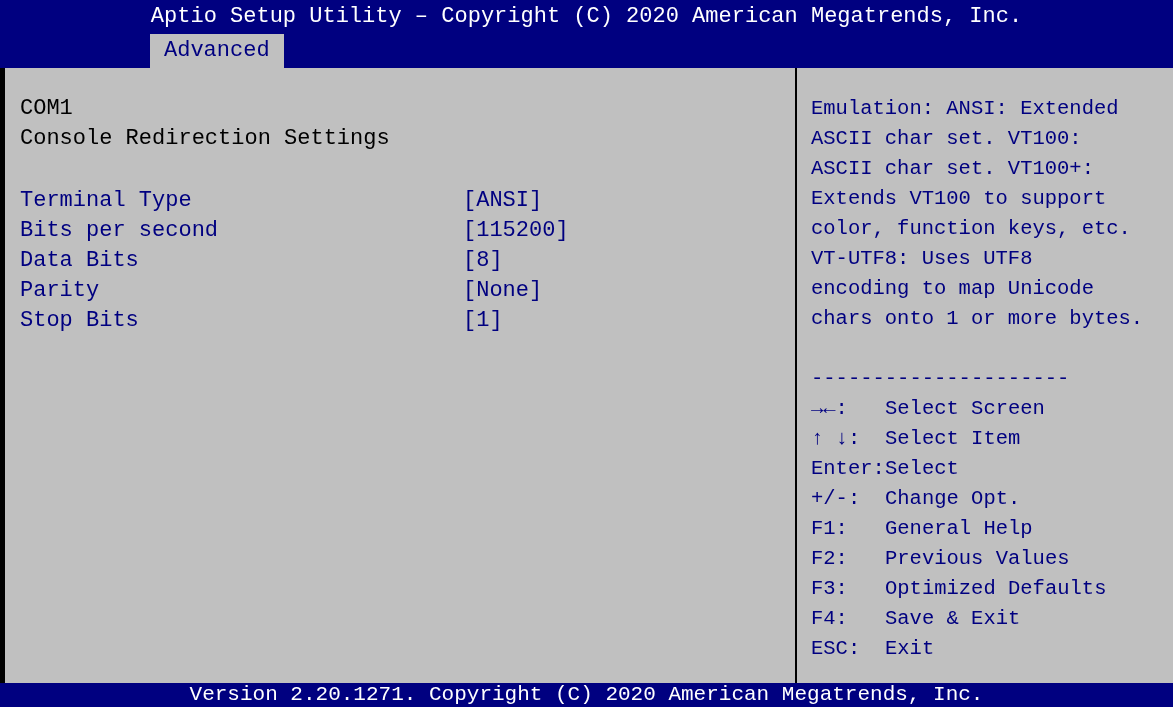 This screenshot has width=1173, height=707. I want to click on key-name: ESC:, so click(836, 649).